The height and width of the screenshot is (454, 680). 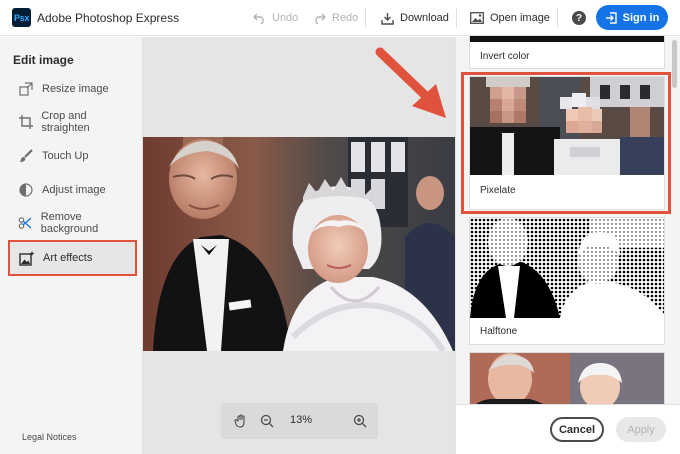 I want to click on hand-icon, so click(x=241, y=421).